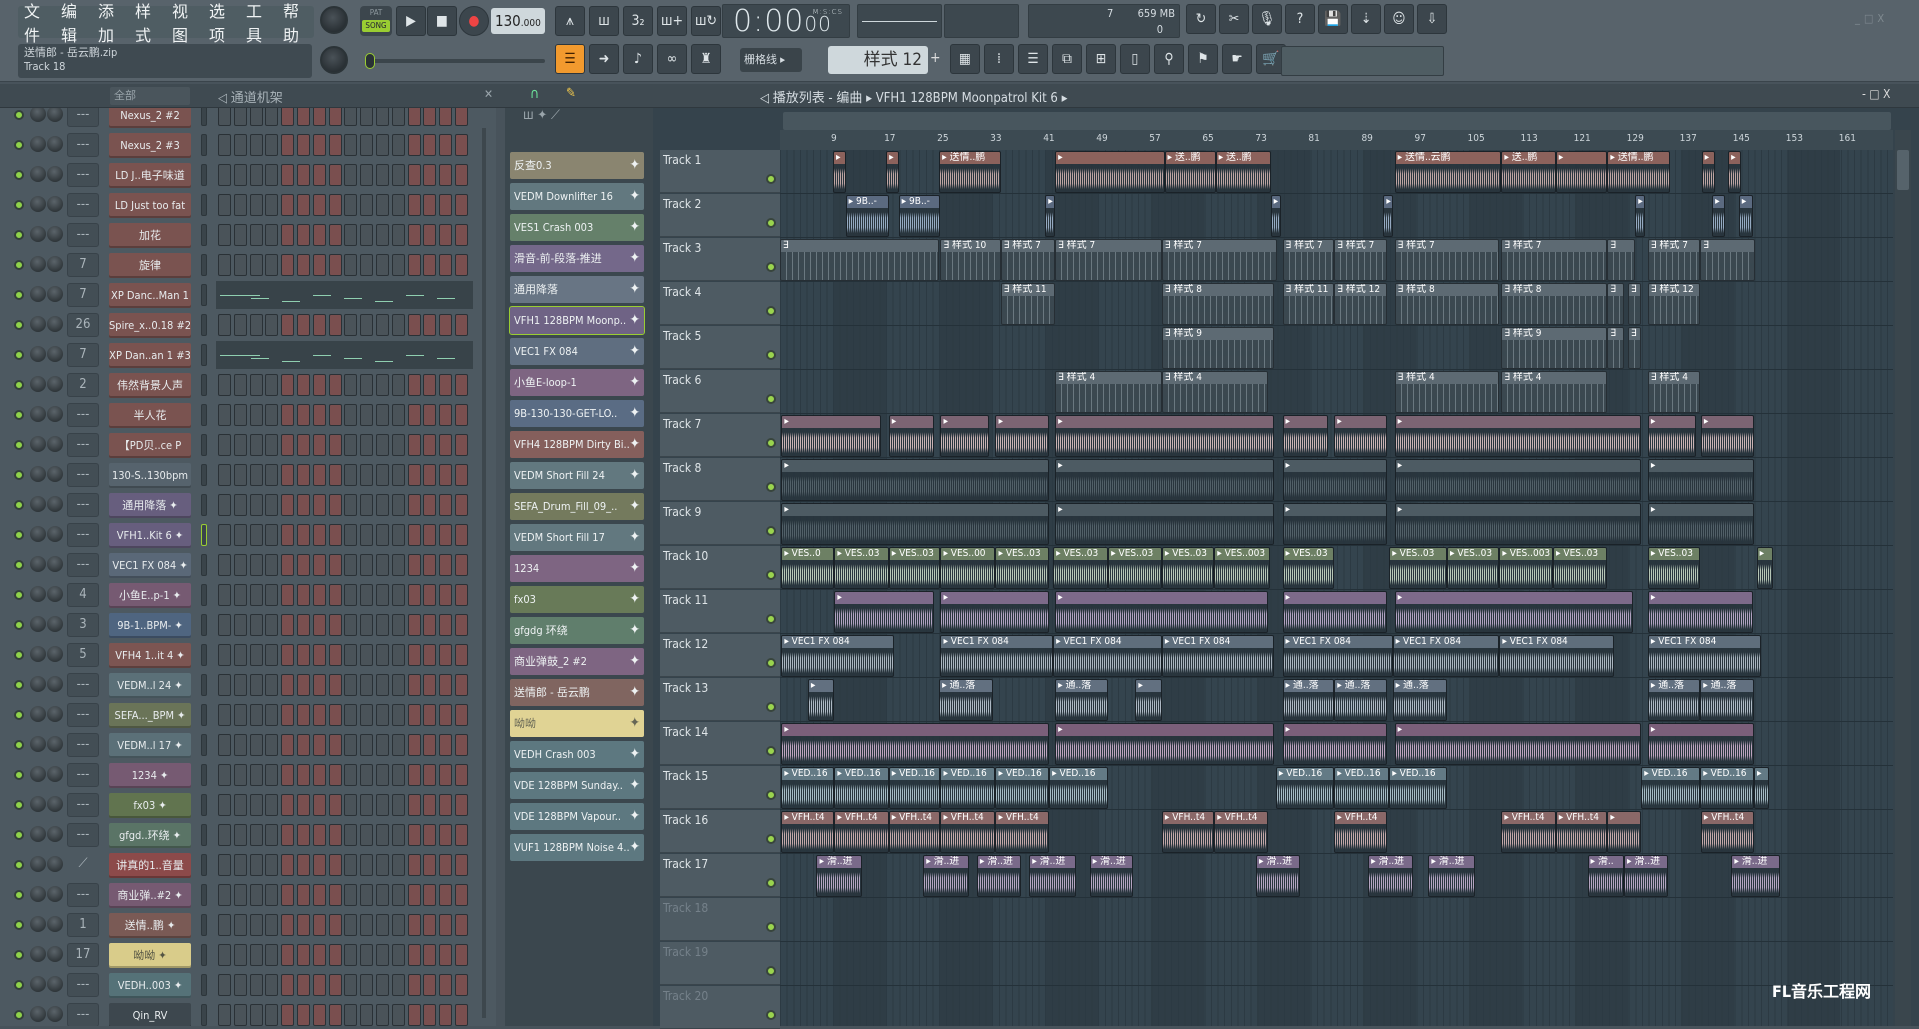 The image size is (1919, 1029). What do you see at coordinates (150, 565) in the screenshot?
I see `channel-name-button: VEC1 FX 084 ✦` at bounding box center [150, 565].